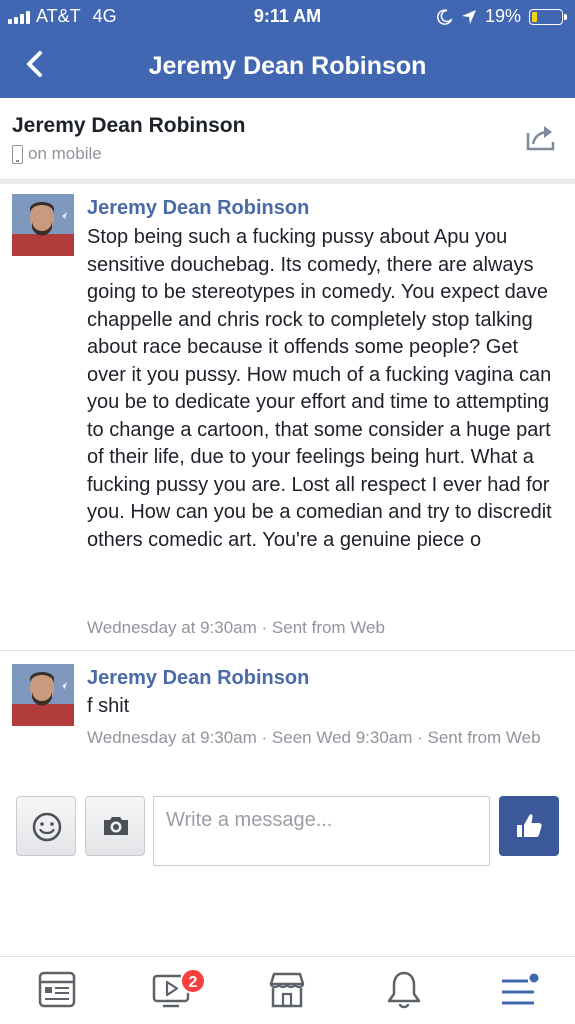 This screenshot has height=1024, width=575. I want to click on thumbs-up-icon, so click(529, 825).